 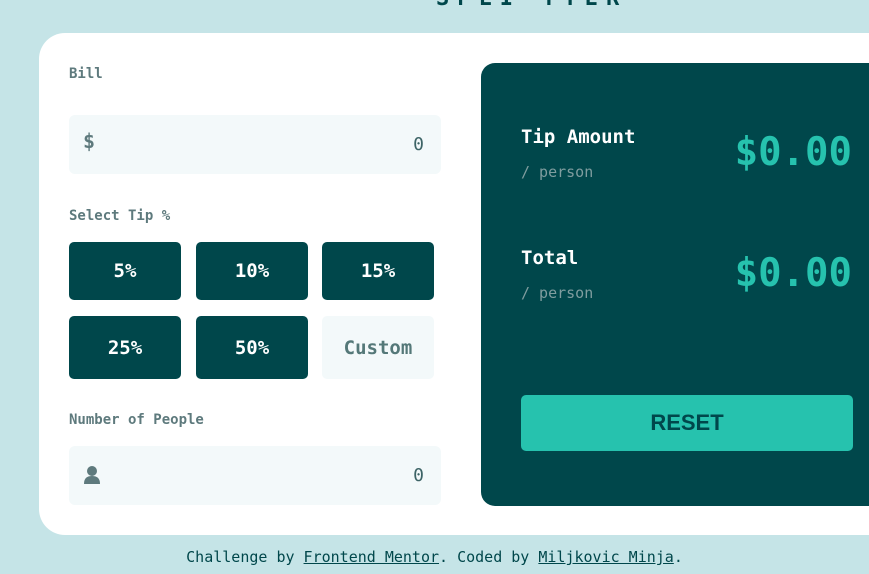 I want to click on people-input: 0, so click(x=255, y=475).